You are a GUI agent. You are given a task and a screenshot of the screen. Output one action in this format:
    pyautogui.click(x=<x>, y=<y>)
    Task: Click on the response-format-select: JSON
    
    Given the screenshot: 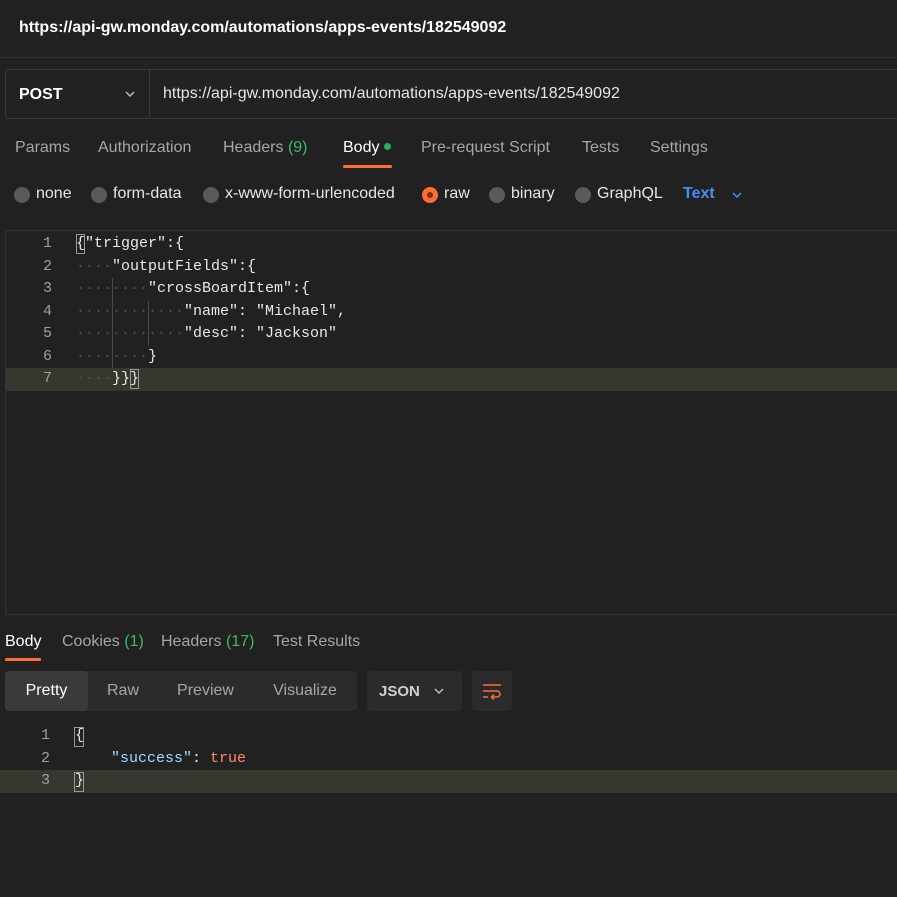 What is the action you would take?
    pyautogui.click(x=414, y=691)
    